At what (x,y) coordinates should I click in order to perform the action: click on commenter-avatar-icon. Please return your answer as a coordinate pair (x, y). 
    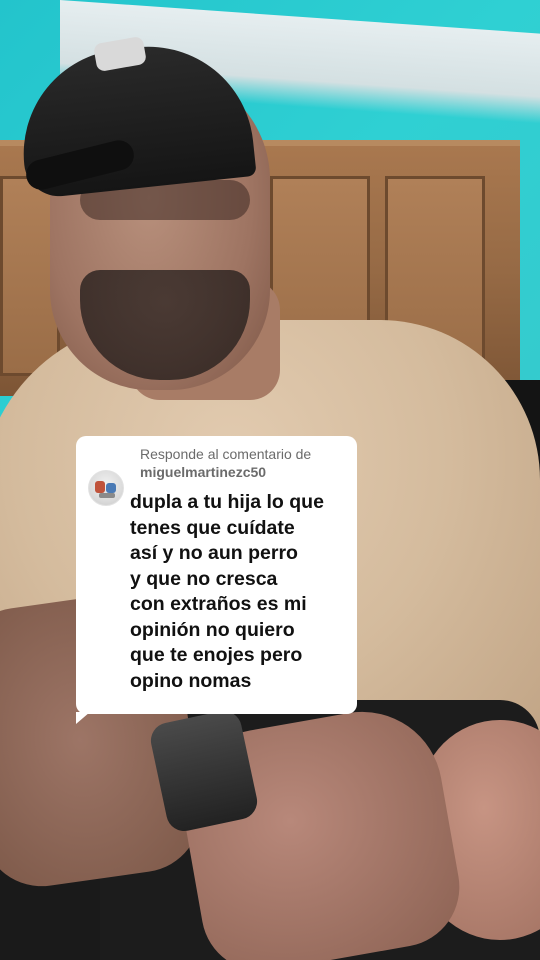
    Looking at the image, I should click on (106, 488).